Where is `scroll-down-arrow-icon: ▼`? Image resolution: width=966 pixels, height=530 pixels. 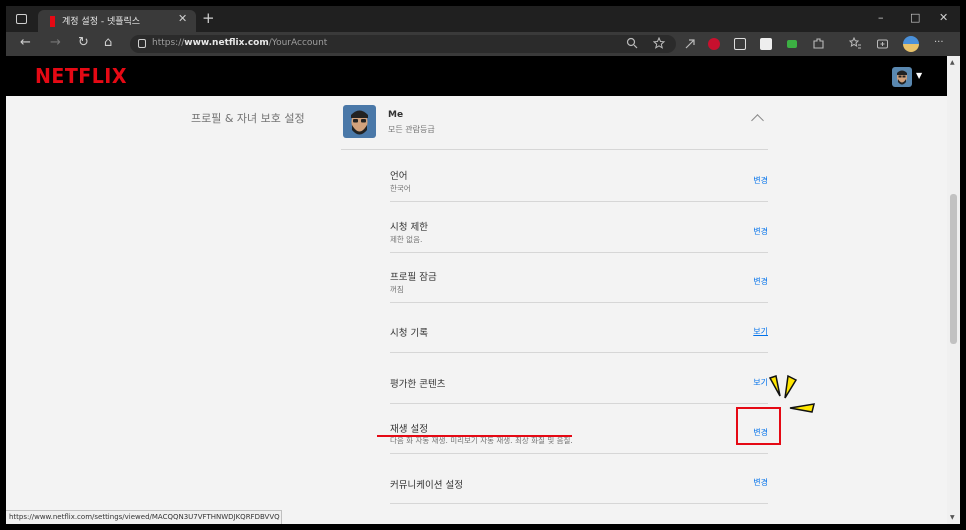 scroll-down-arrow-icon: ▼ is located at coordinates (952, 517).